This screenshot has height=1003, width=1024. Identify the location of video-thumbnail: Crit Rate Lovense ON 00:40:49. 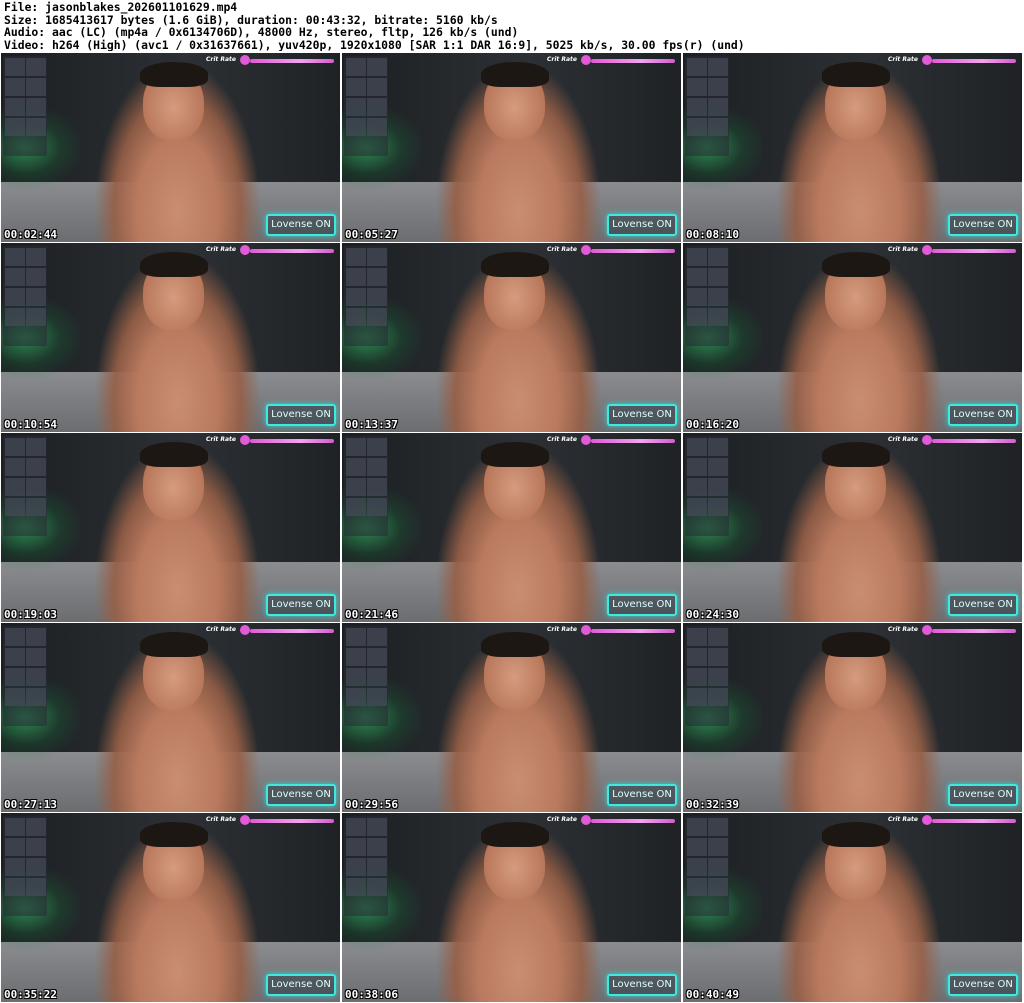
(852, 907).